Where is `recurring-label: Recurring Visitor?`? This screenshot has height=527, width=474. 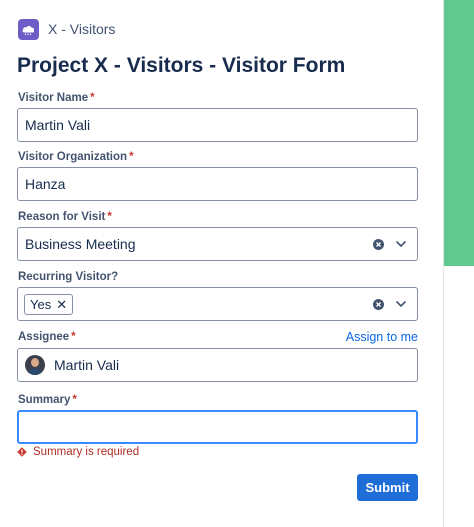
recurring-label: Recurring Visitor? is located at coordinates (68, 277).